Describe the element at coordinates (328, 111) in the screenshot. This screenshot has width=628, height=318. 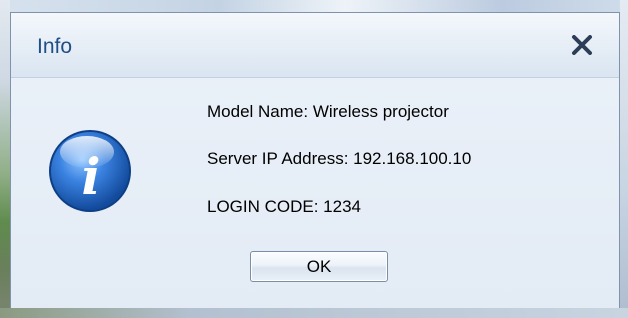
I see `model-name-text: Model Name: Wireless projector` at that location.